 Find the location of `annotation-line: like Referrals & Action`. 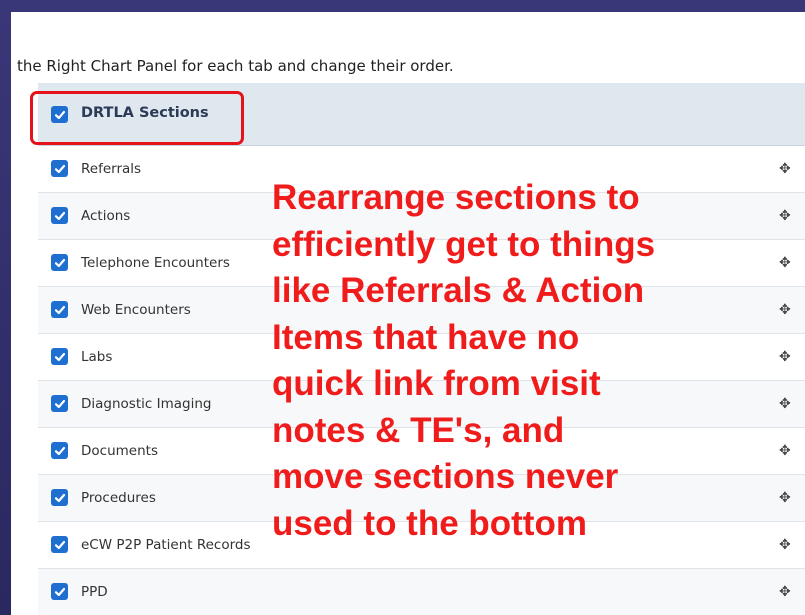

annotation-line: like Referrals & Action is located at coordinates (458, 290).